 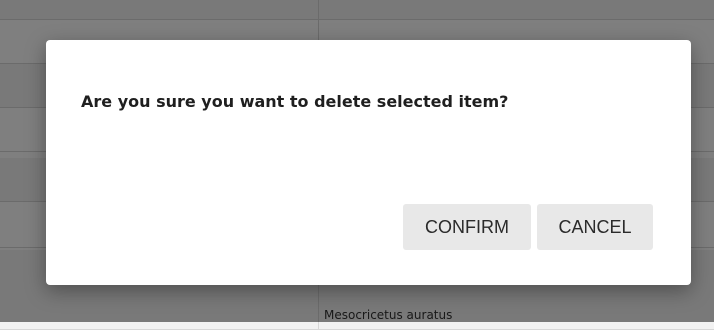 I want to click on confirm-button: CONFIRM, so click(x=467, y=227).